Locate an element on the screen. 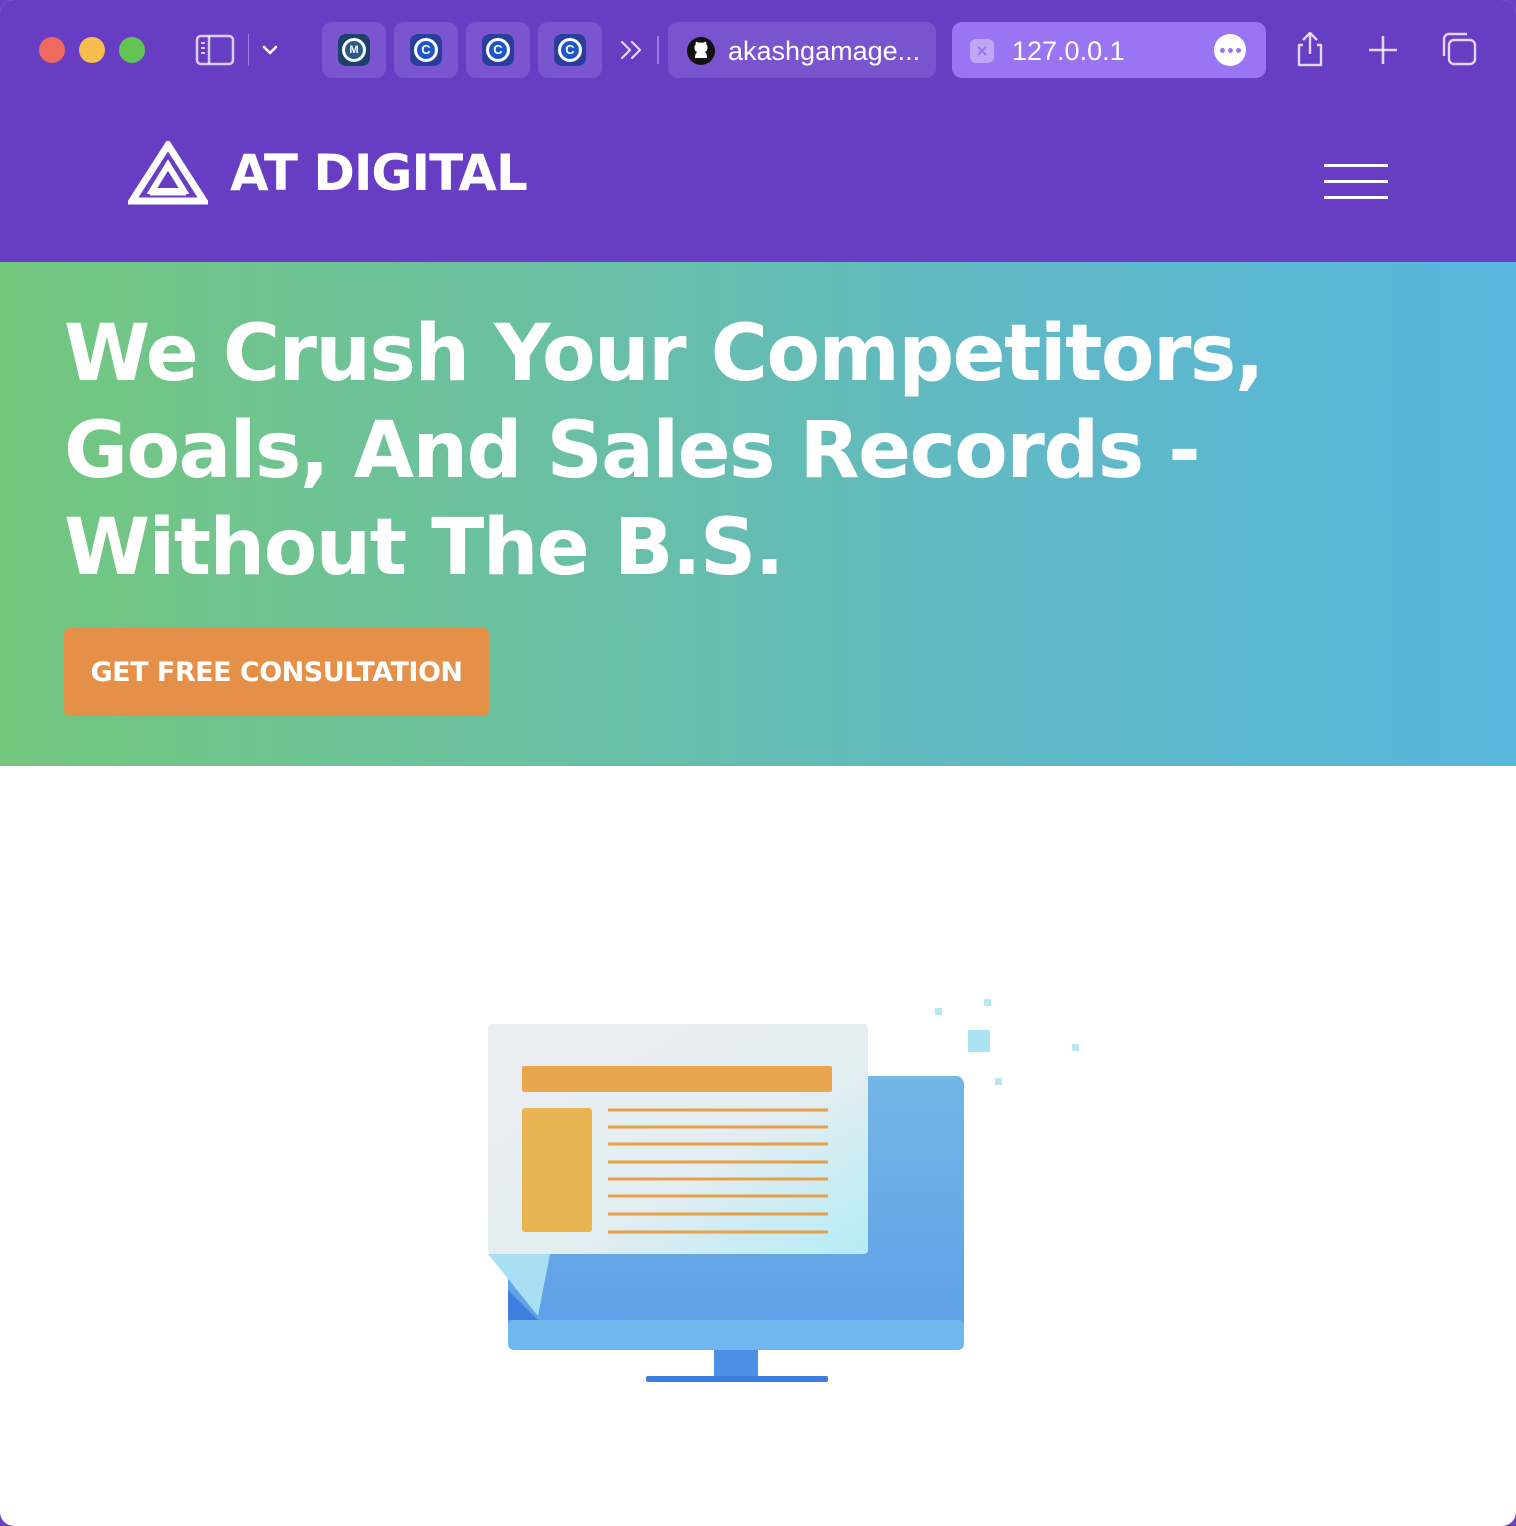  pinned-tab-1: M is located at coordinates (354, 50).